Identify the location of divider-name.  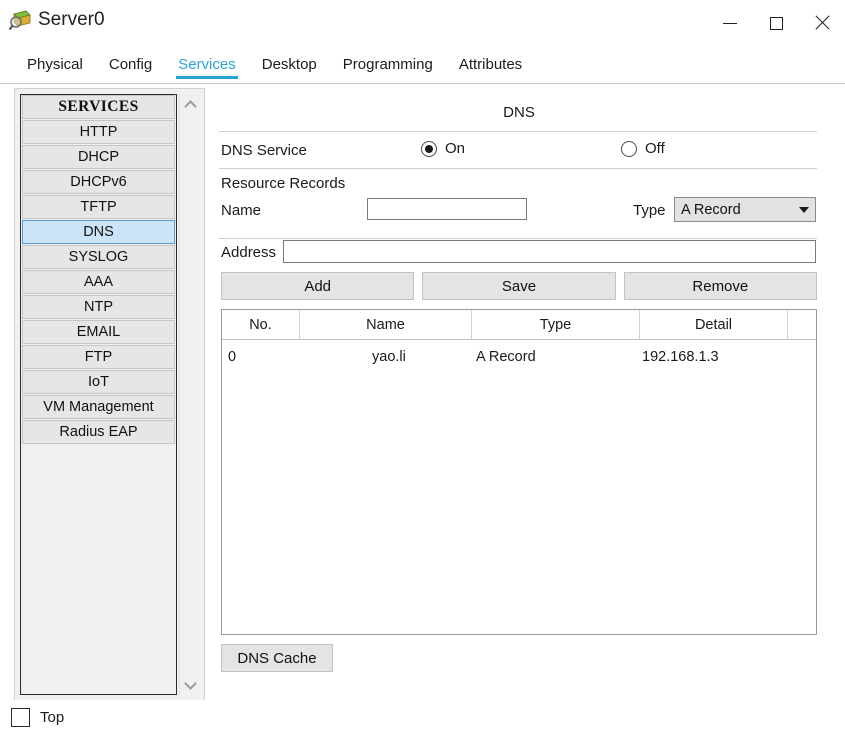
(518, 238).